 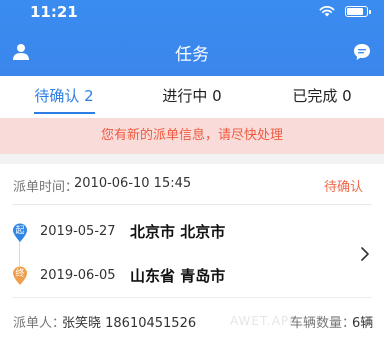 What do you see at coordinates (344, 187) in the screenshot?
I see `order-status: 待确认` at bounding box center [344, 187].